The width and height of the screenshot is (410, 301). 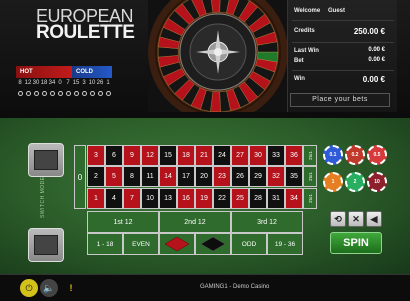 I want to click on number-cell-35: 35, so click(x=294, y=177).